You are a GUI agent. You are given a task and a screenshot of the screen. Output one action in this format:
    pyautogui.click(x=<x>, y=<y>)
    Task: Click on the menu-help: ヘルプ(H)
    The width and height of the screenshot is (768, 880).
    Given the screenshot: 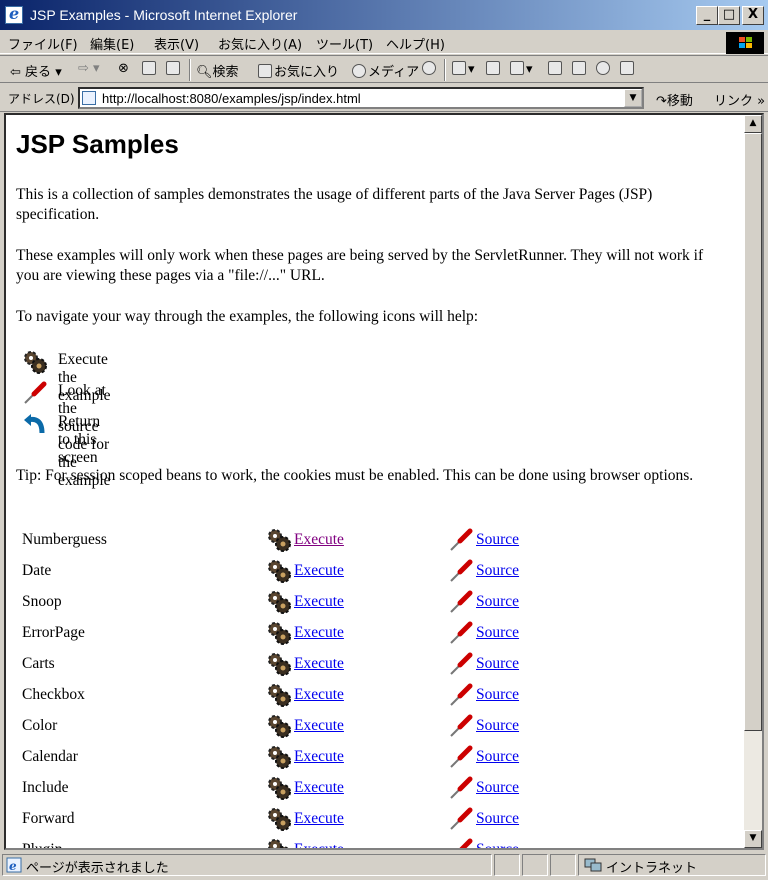 What is the action you would take?
    pyautogui.click(x=415, y=43)
    